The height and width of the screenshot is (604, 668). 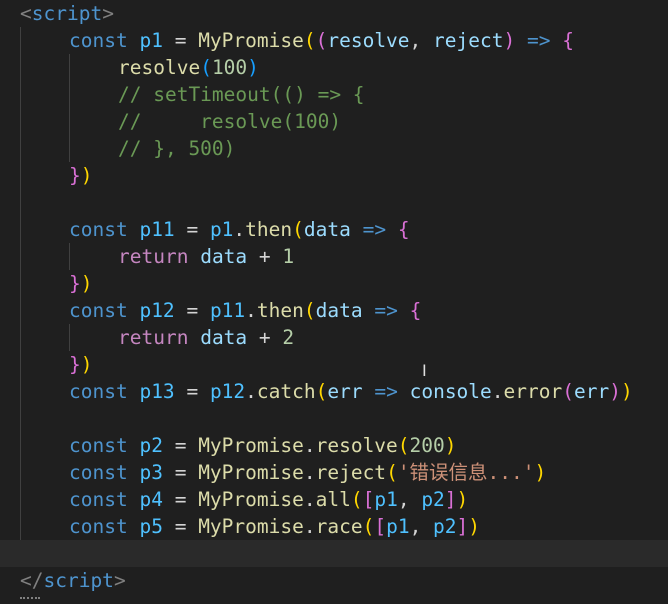 I want to click on code-line: const p2 = MyPromise.resolve(200), so click(x=263, y=445).